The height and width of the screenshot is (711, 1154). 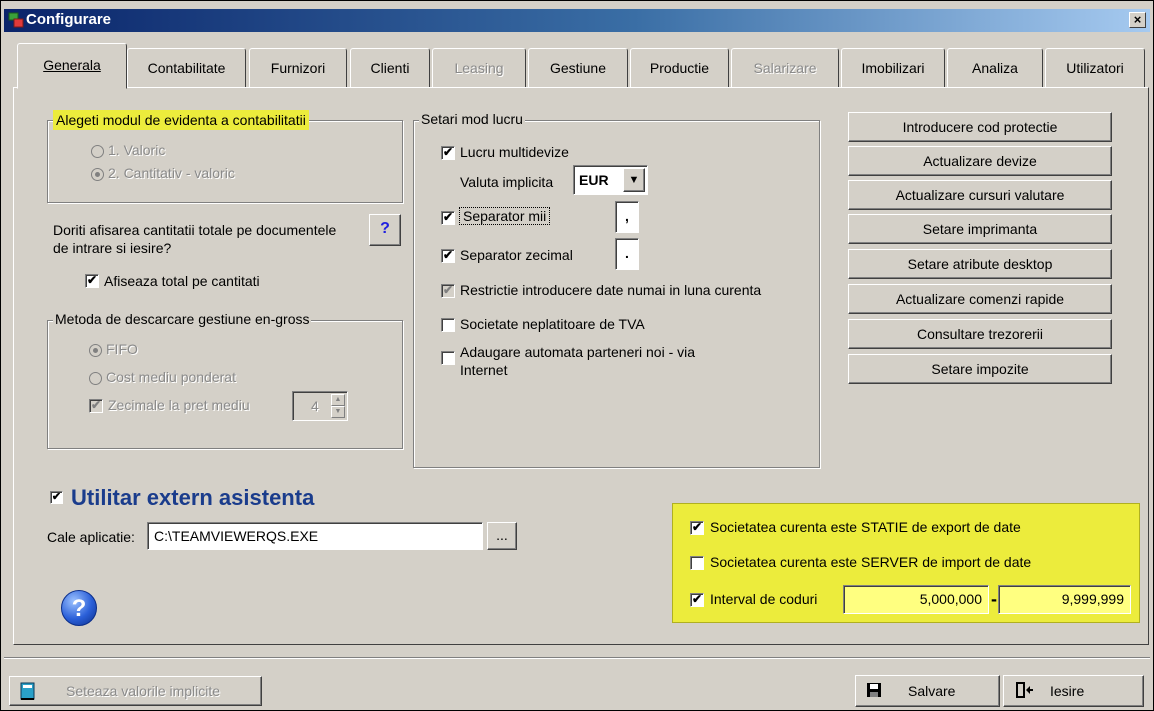 I want to click on thousands-sep-input: ,, so click(x=627, y=217).